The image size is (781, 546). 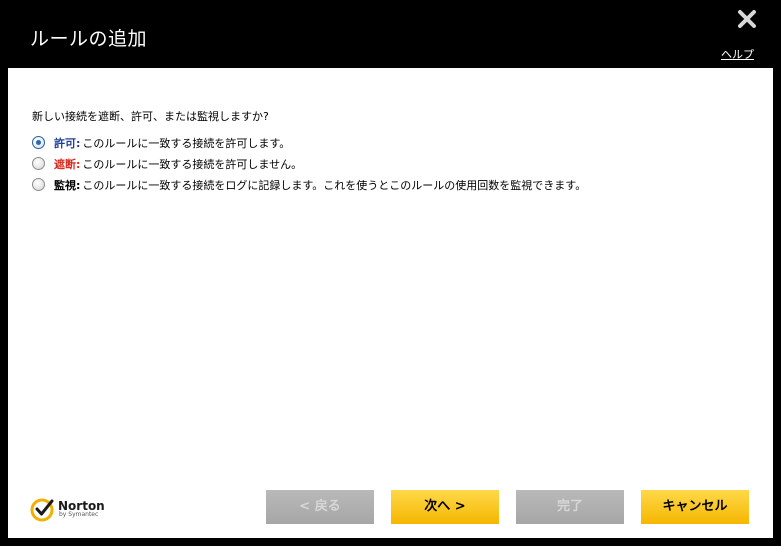 What do you see at coordinates (67, 143) in the screenshot?
I see `allow-label: 許可:` at bounding box center [67, 143].